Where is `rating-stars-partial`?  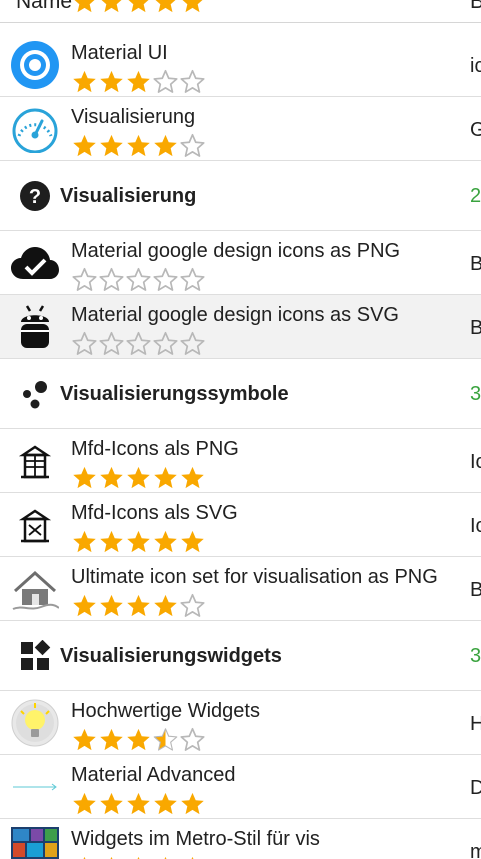 rating-stars-partial is located at coordinates (138, 7).